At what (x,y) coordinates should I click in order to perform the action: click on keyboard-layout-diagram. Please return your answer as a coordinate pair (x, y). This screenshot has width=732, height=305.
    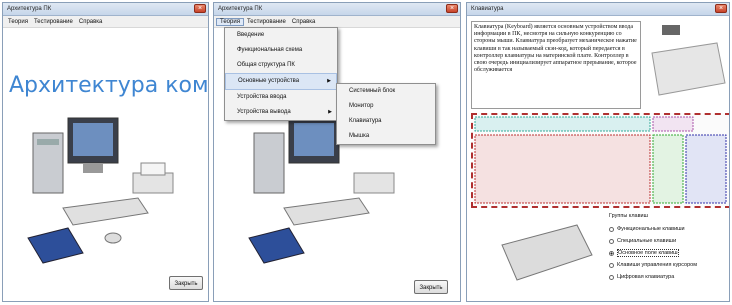
    Looking at the image, I should click on (600, 160).